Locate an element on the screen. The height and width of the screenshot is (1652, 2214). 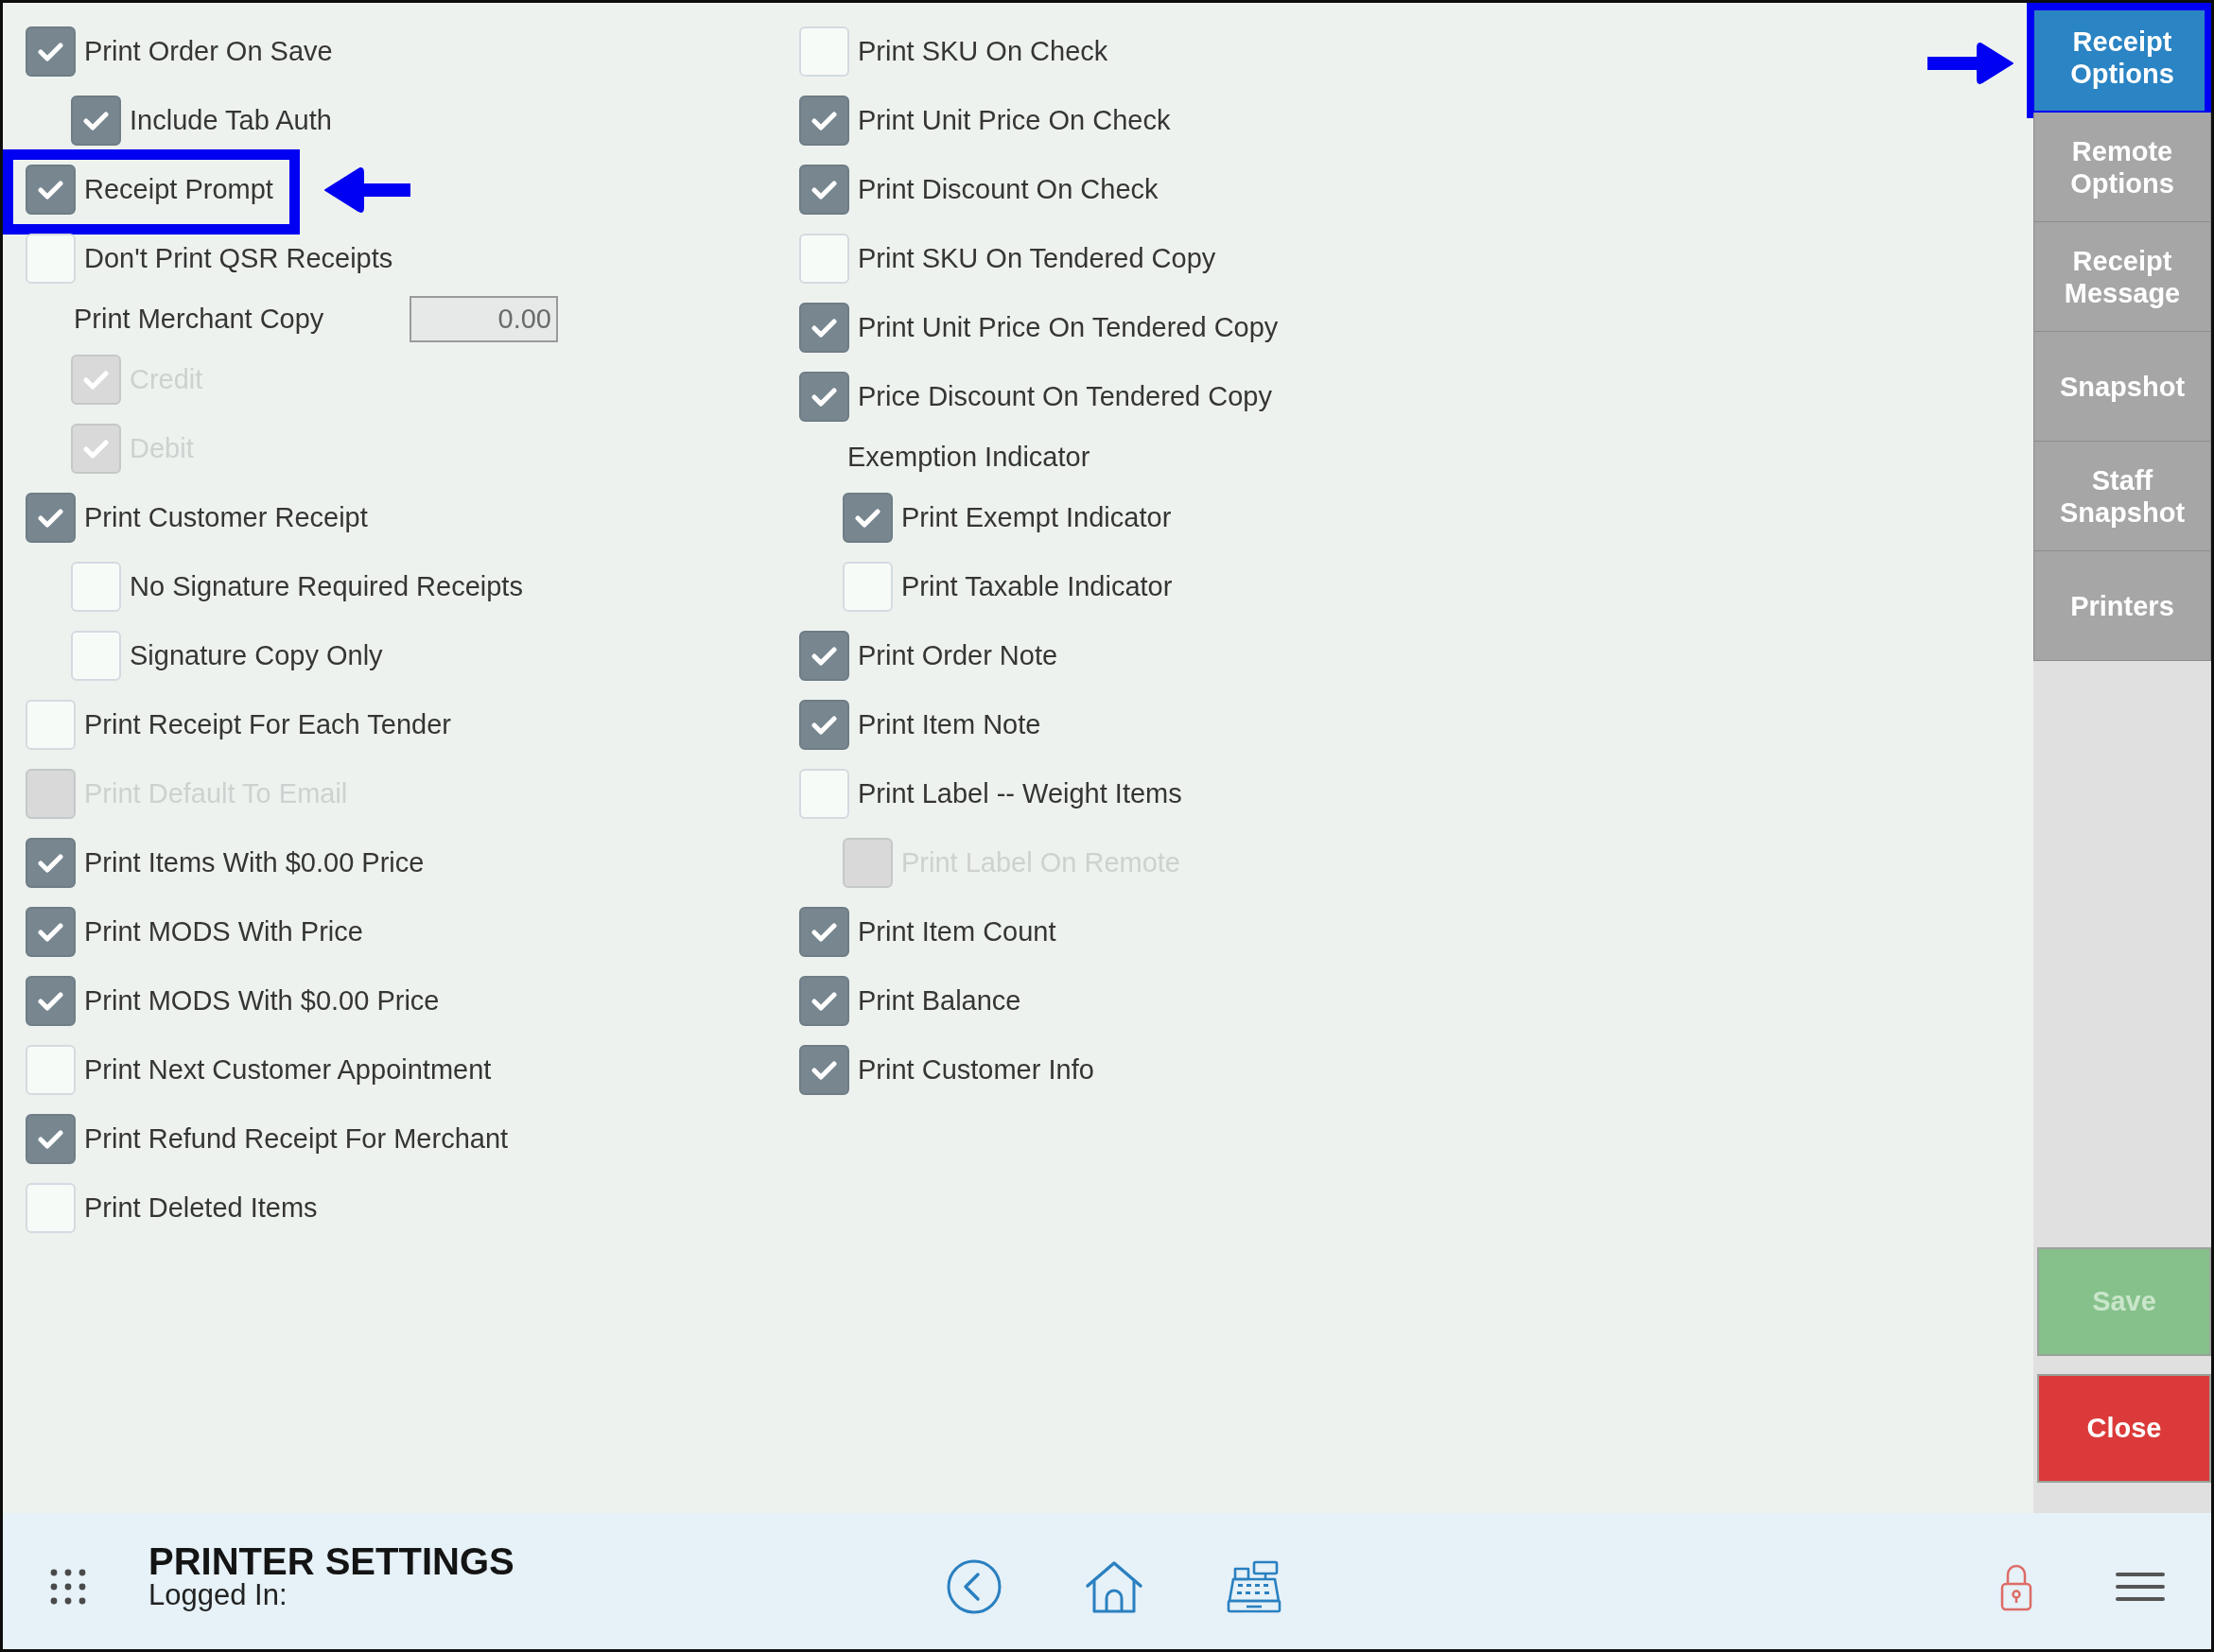
checkbox-label: Price Discount On Tendered Copy is located at coordinates (1065, 397).